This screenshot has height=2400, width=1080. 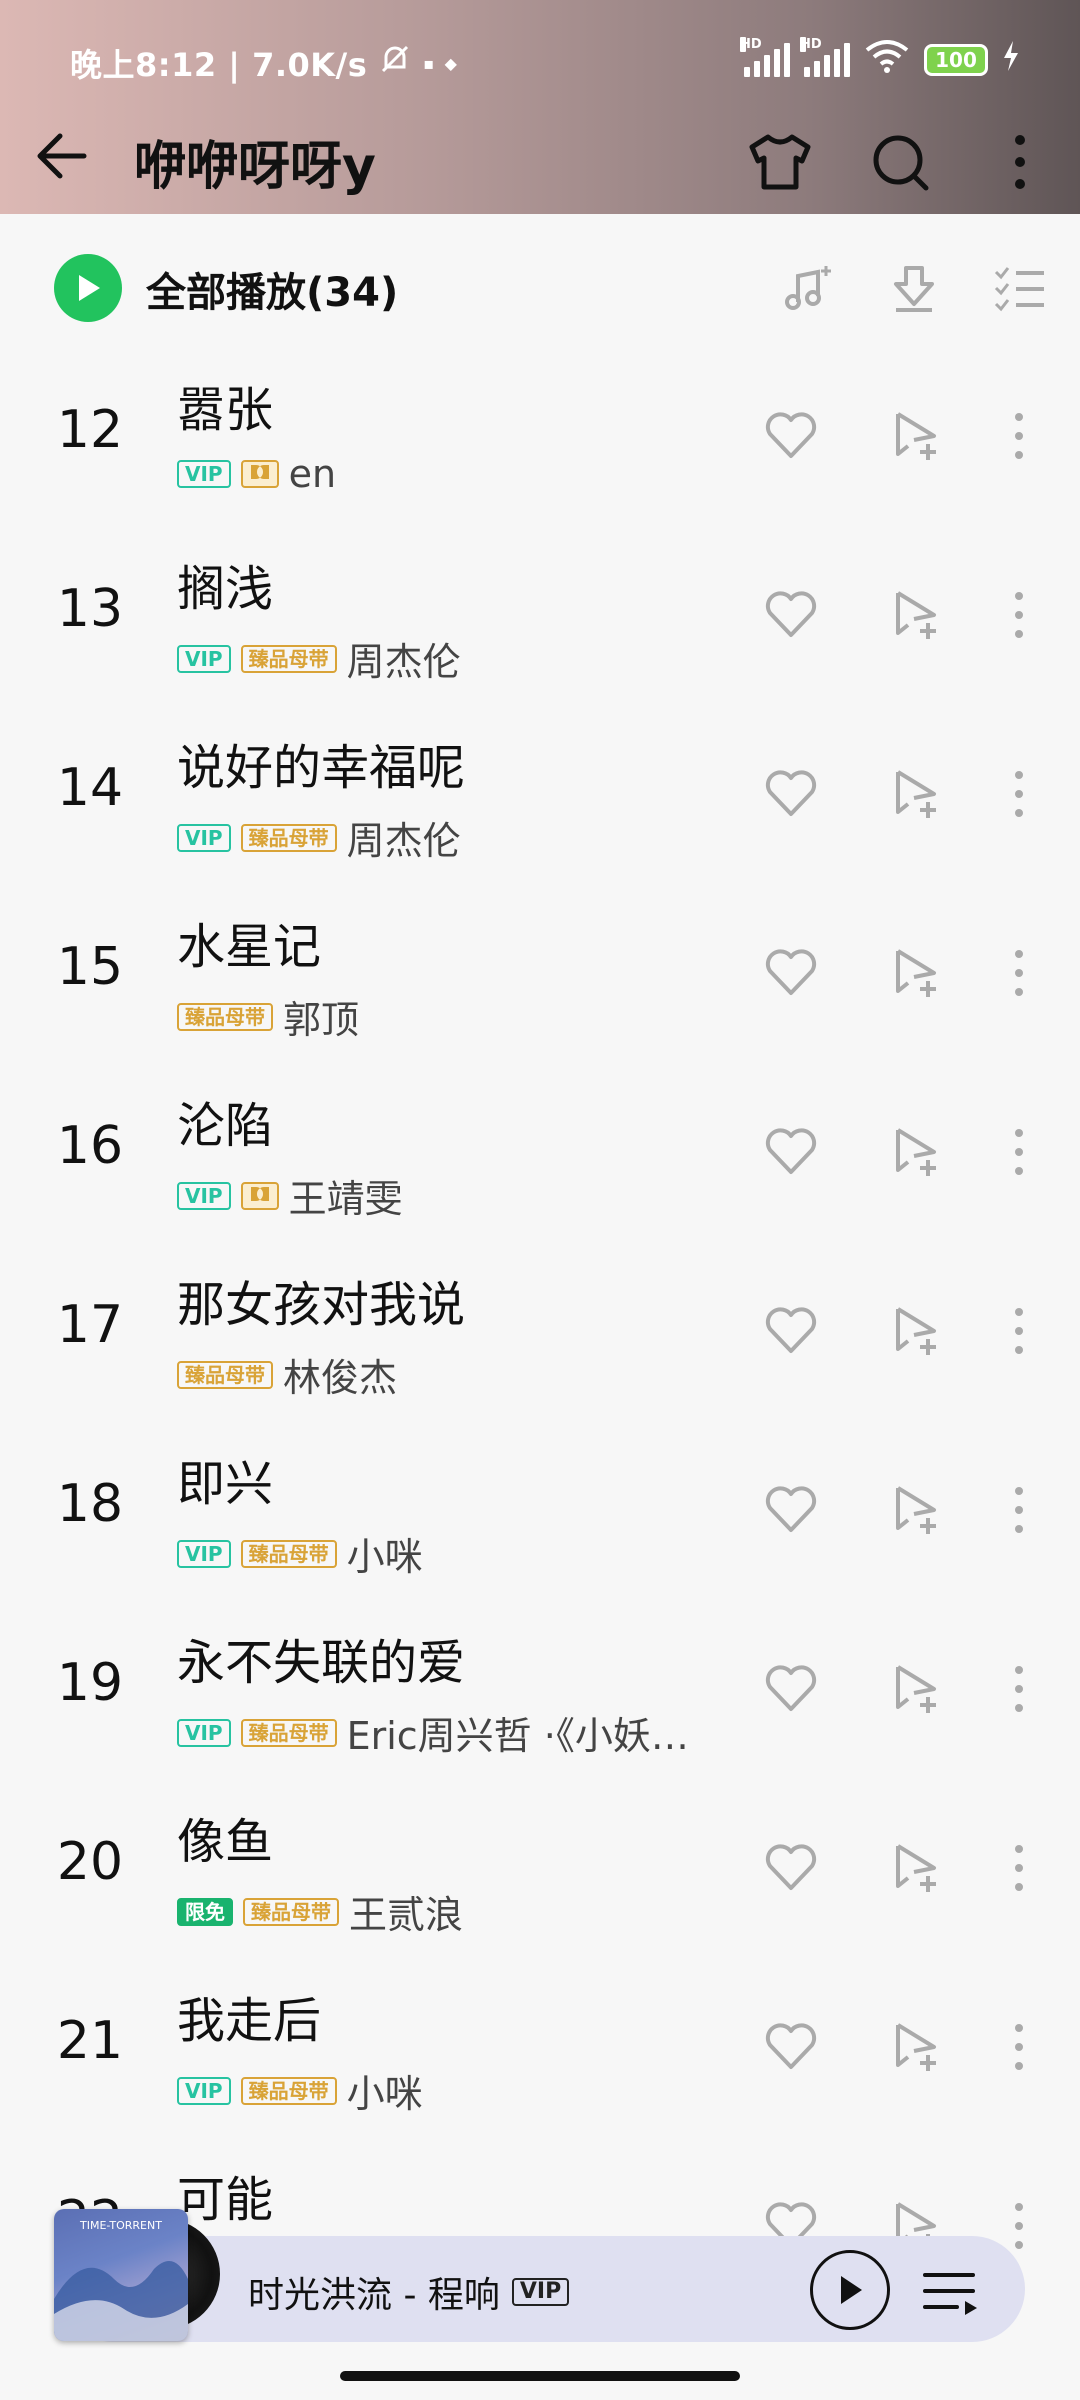 I want to click on song-index: 21, so click(x=90, y=2041).